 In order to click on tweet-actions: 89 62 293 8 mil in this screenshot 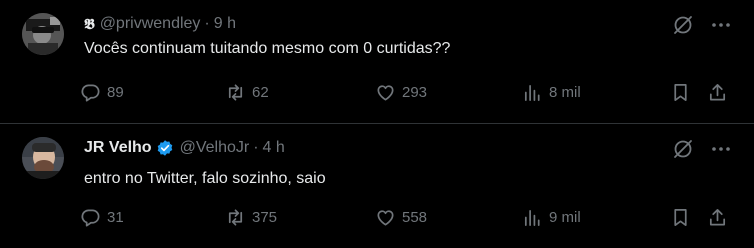, I will do `click(406, 93)`.